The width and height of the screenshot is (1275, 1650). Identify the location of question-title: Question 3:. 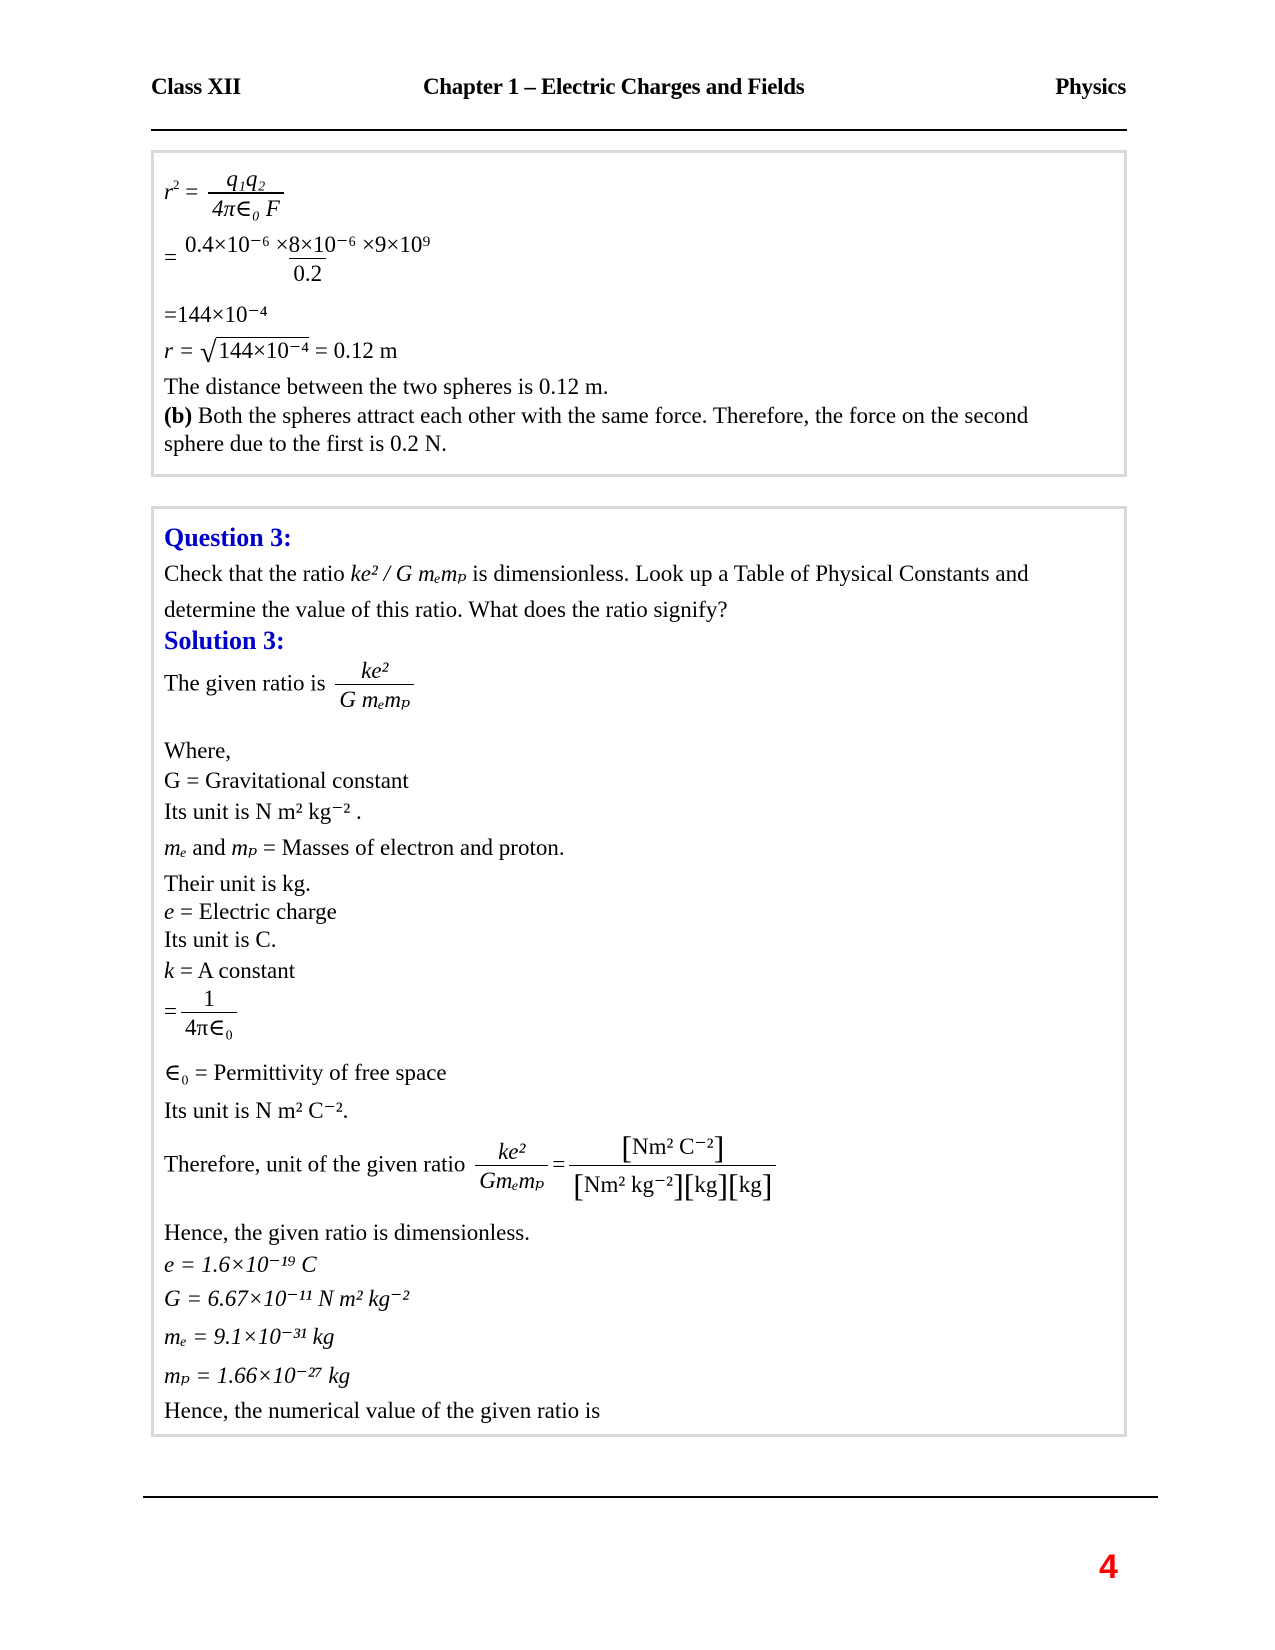
(228, 537).